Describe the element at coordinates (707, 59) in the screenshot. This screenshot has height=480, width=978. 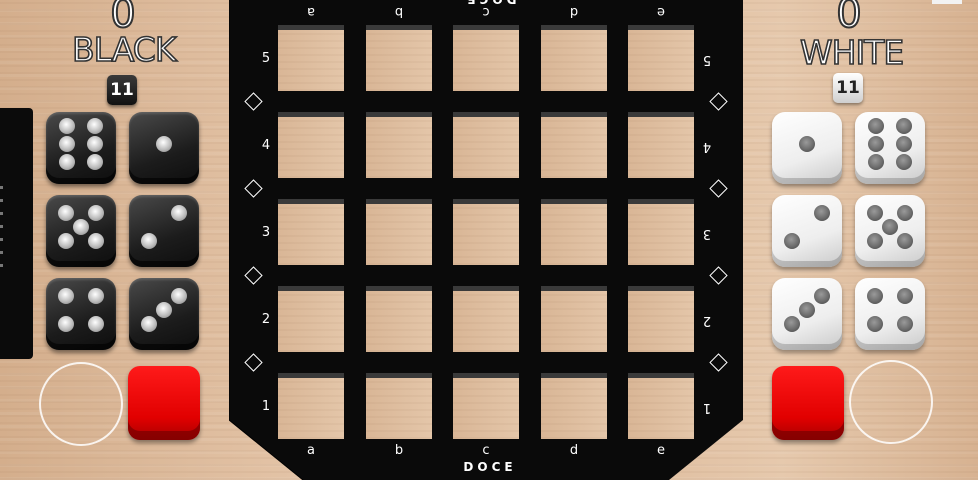
I see `row-label-right: 5` at that location.